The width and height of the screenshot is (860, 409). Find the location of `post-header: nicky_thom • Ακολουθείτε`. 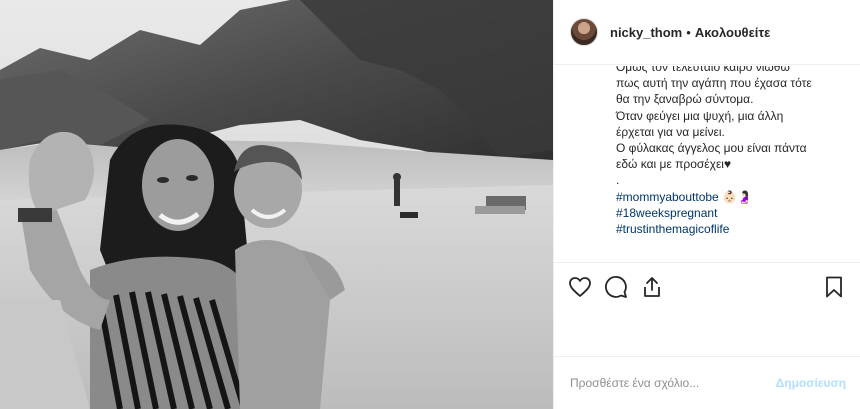

post-header: nicky_thom • Ακολουθείτε is located at coordinates (707, 32).